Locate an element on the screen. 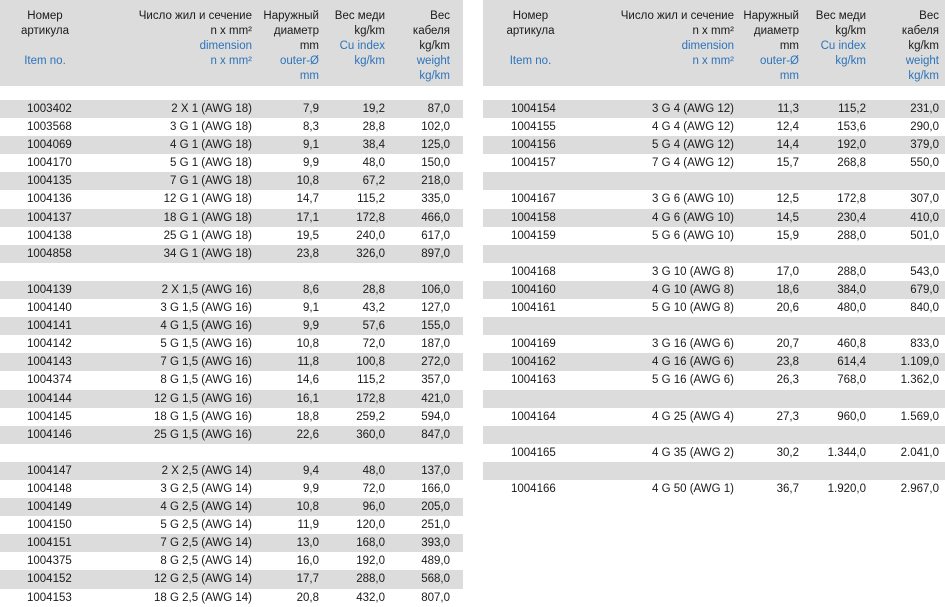  item-no-cell: 1004145 is located at coordinates (49, 416).